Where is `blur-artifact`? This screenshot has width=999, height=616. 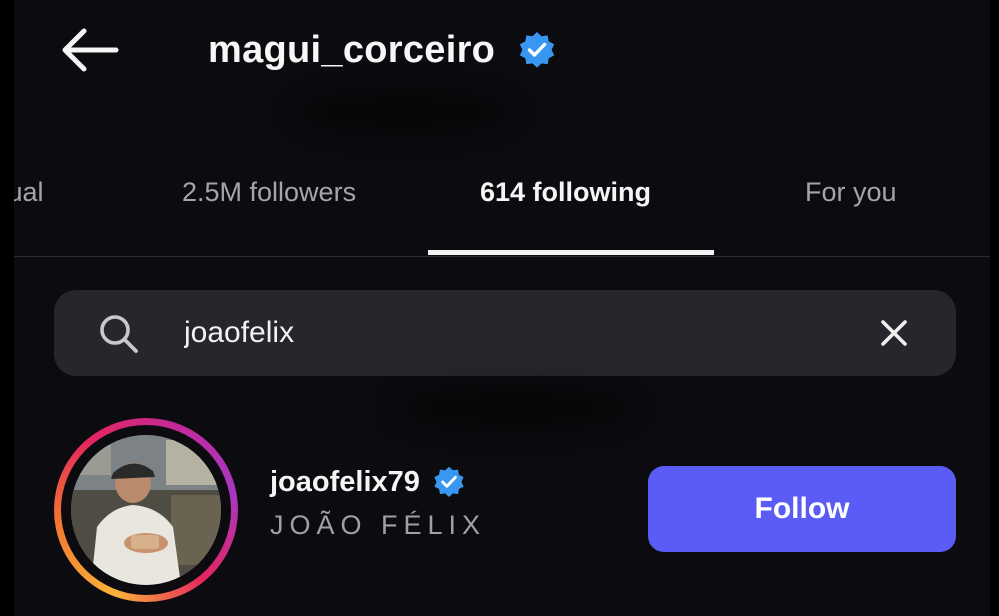 blur-artifact is located at coordinates (404, 112).